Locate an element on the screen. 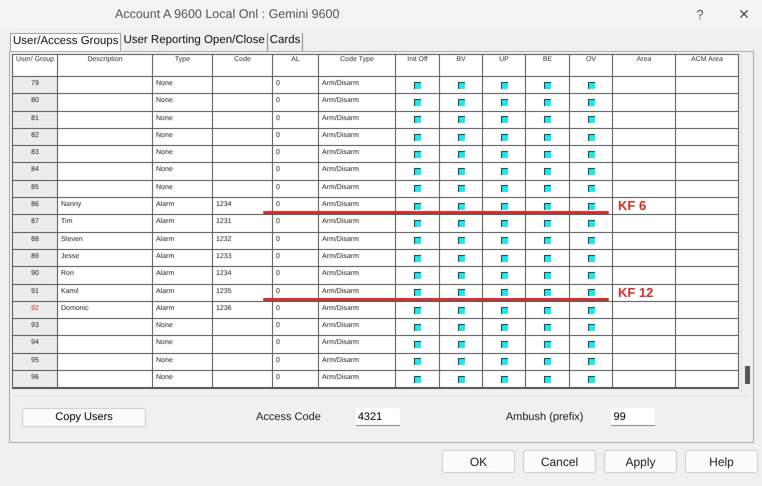 The image size is (762, 486). dialog-button: Apply is located at coordinates (640, 461).